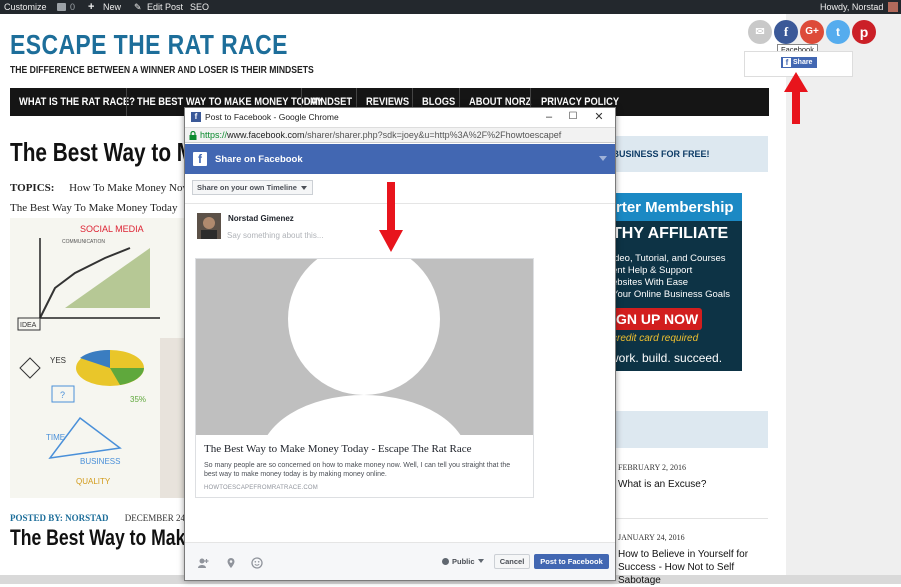  Describe the element at coordinates (112, 7) in the screenshot. I see `new-link: New` at that location.